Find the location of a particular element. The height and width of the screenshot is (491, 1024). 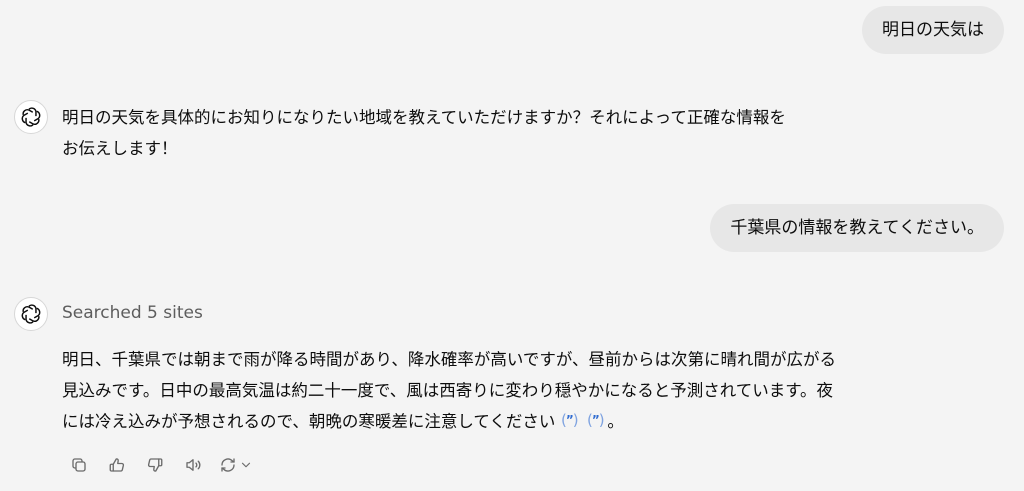

message-actions-bar is located at coordinates (160, 465).